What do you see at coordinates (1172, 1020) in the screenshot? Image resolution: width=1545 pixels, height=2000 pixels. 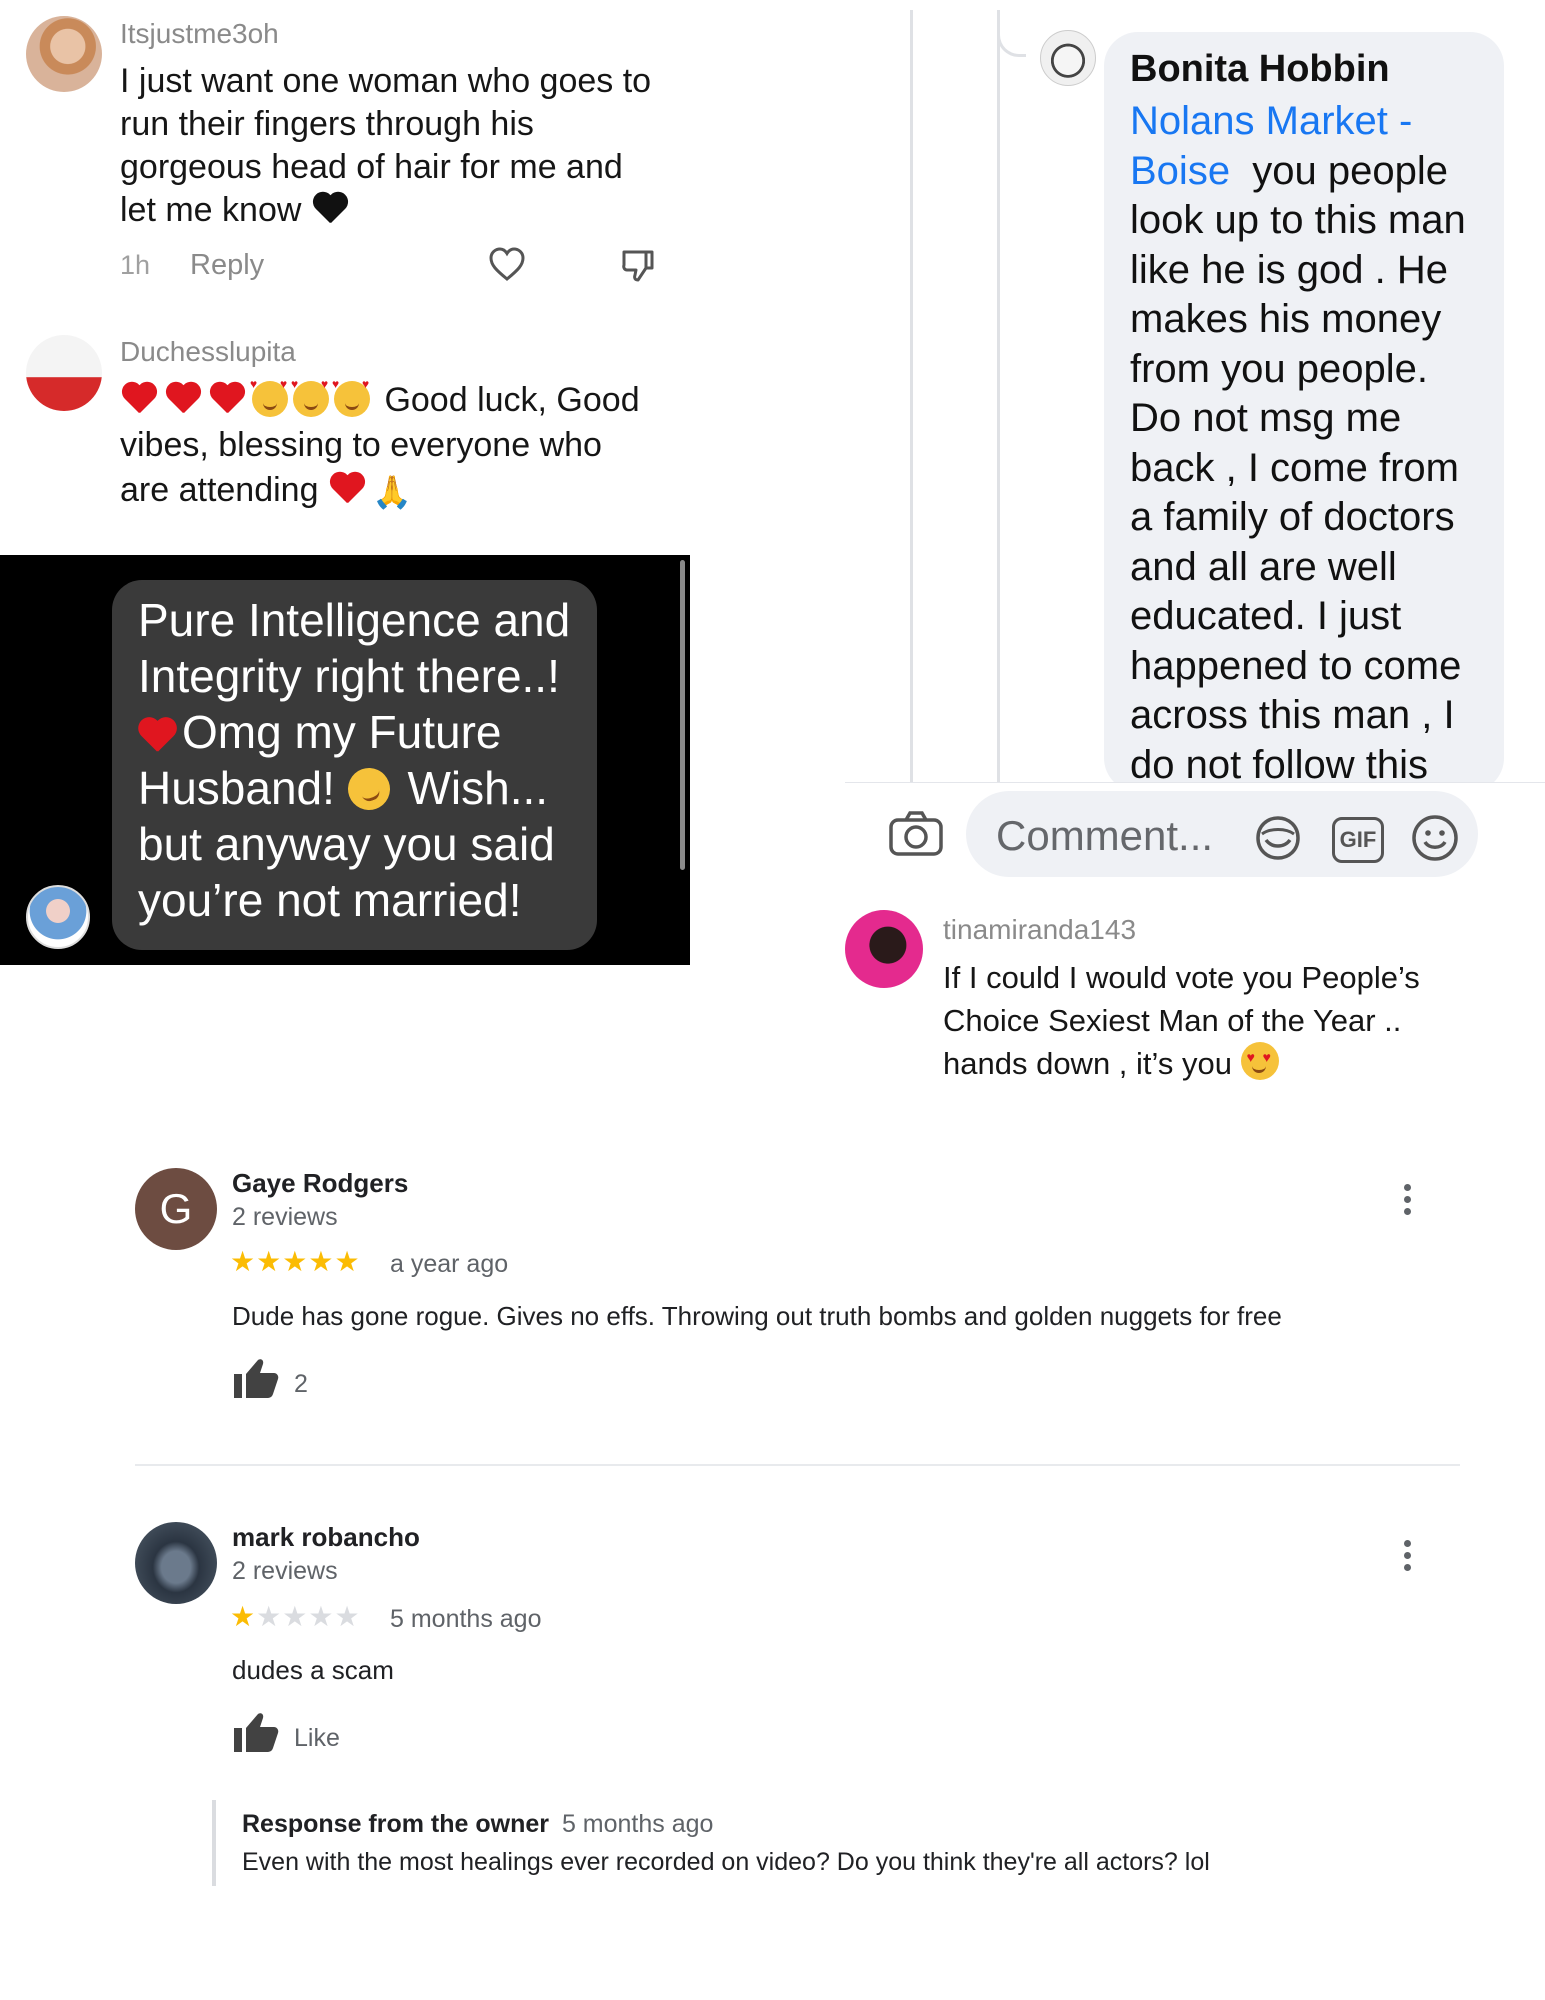 I see `comment-line: Choice Sexiest Man of the Year ..` at bounding box center [1172, 1020].